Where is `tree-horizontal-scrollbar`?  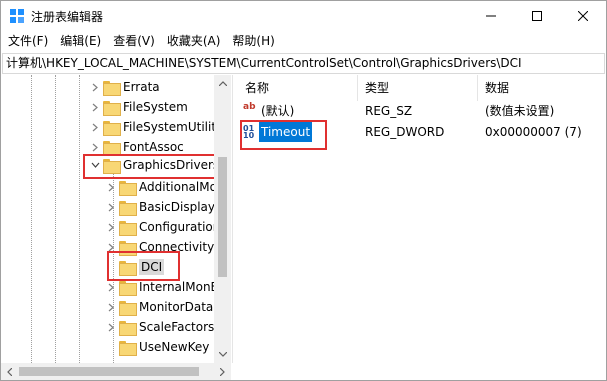 tree-horizontal-scrollbar is located at coordinates (116, 371).